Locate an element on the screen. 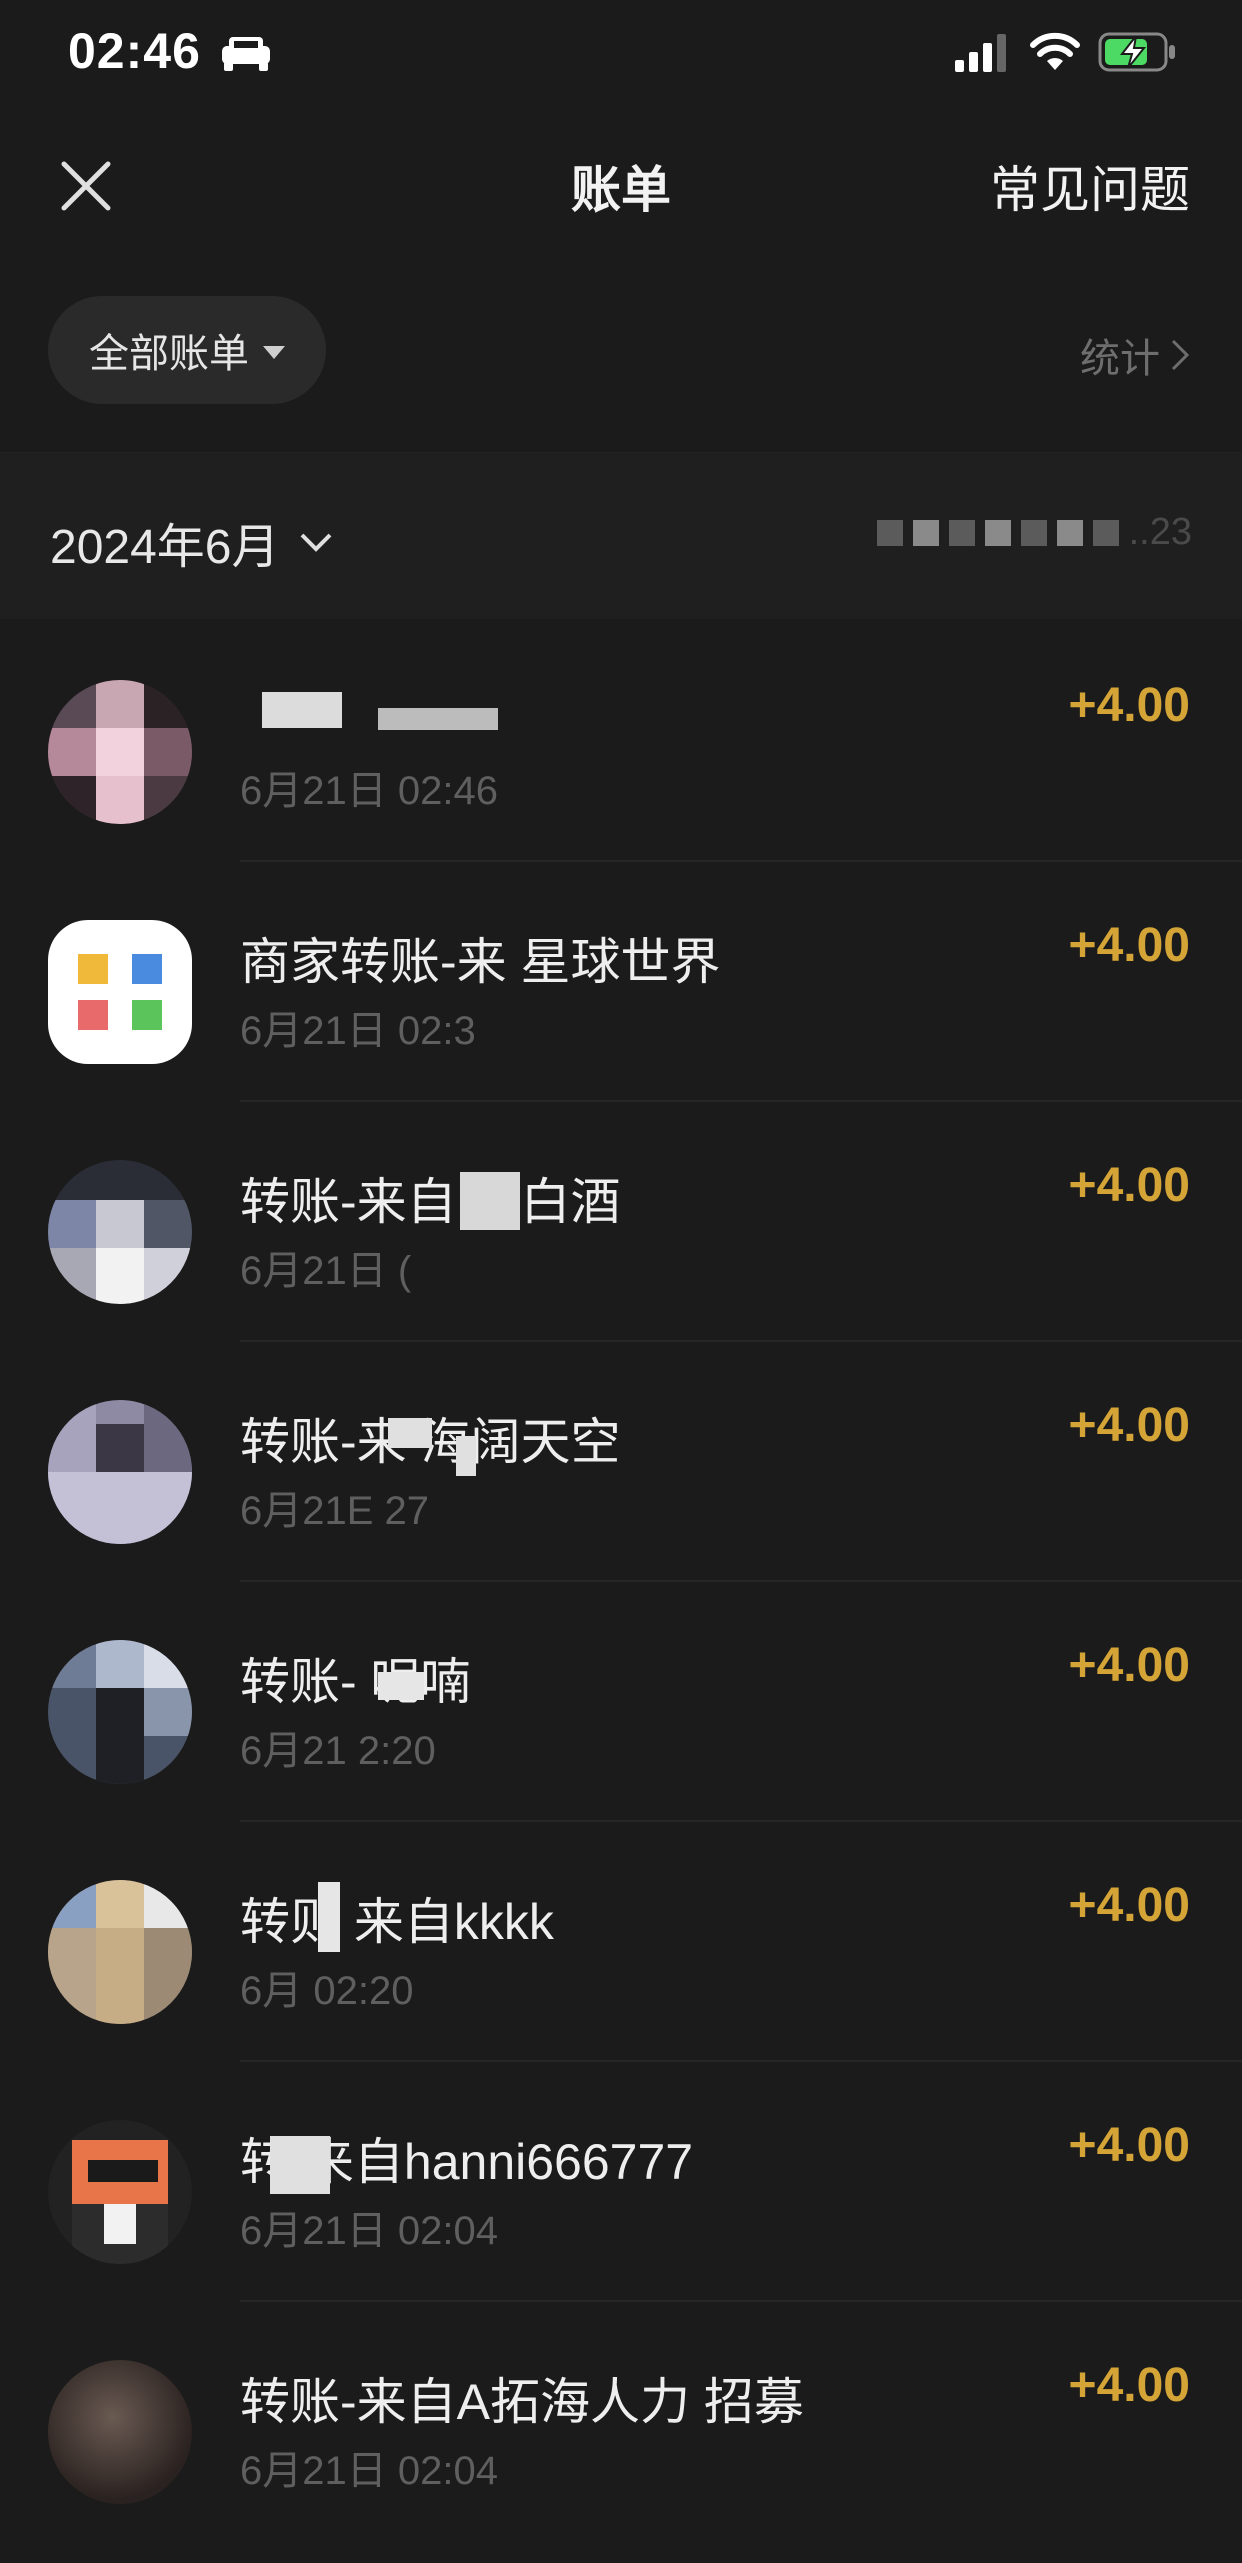  battery-charging-icon is located at coordinates (1136, 52).